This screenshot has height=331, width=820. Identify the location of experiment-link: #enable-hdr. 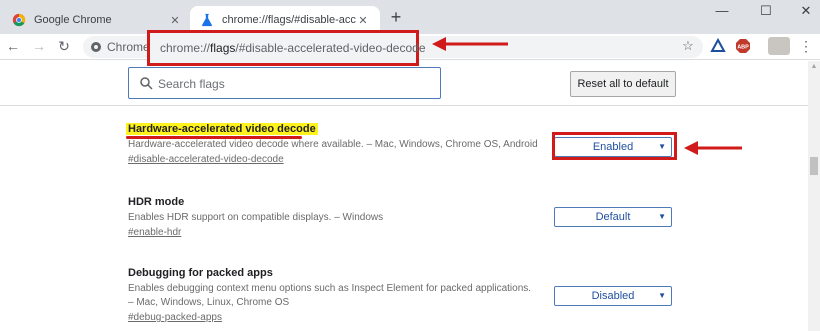
(343, 233).